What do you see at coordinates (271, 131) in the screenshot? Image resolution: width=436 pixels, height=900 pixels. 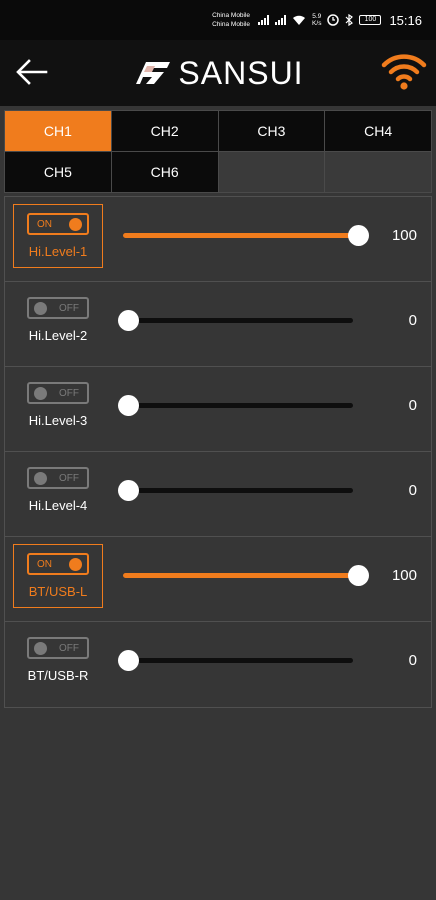 I see `tab-ch3: CH3` at bounding box center [271, 131].